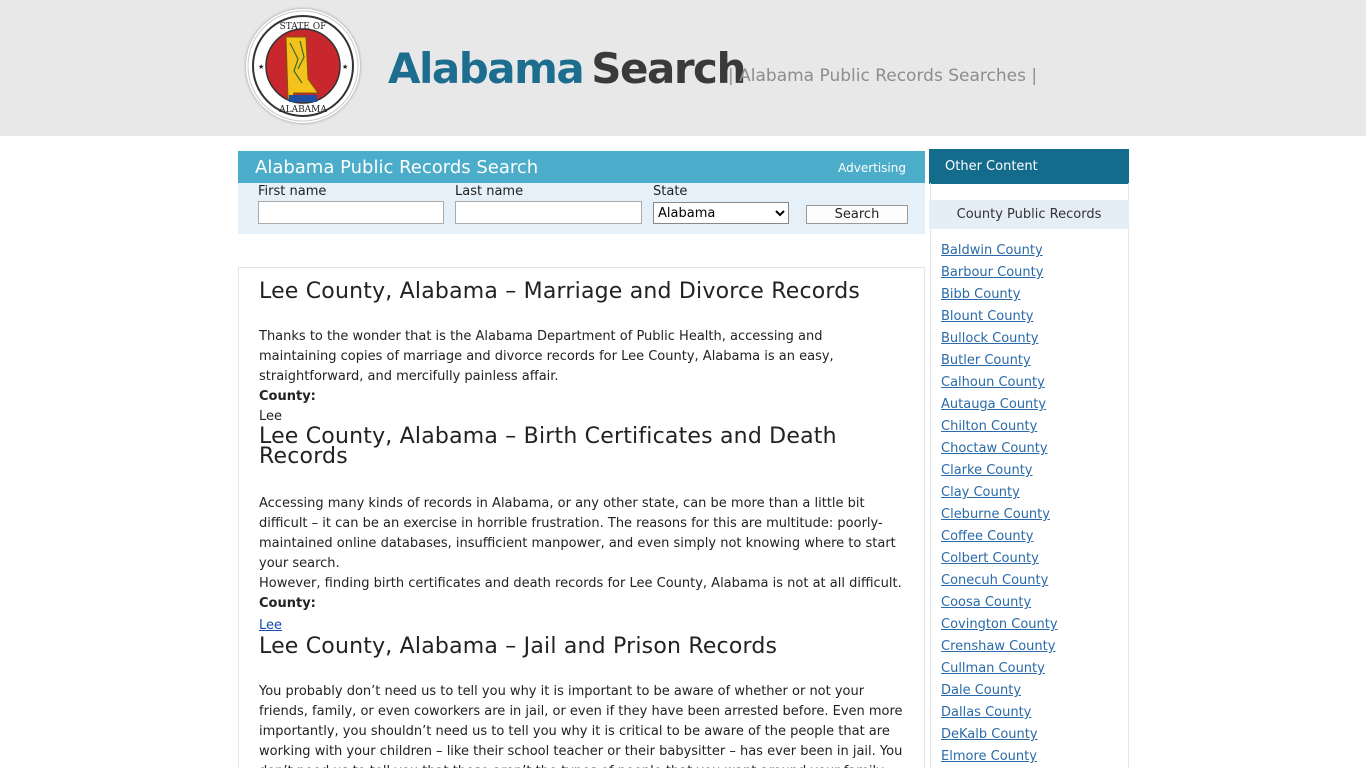  What do you see at coordinates (989, 426) in the screenshot?
I see `county-link: Chilton County` at bounding box center [989, 426].